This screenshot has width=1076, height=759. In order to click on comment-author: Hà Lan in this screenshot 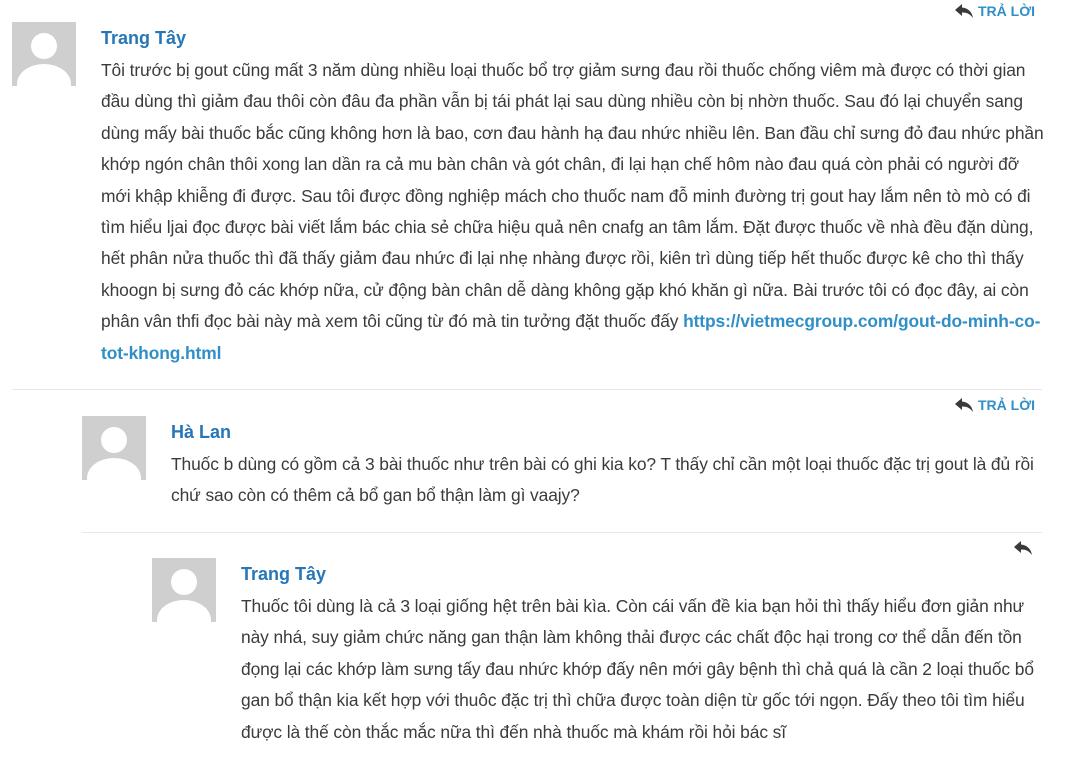, I will do `click(201, 432)`.